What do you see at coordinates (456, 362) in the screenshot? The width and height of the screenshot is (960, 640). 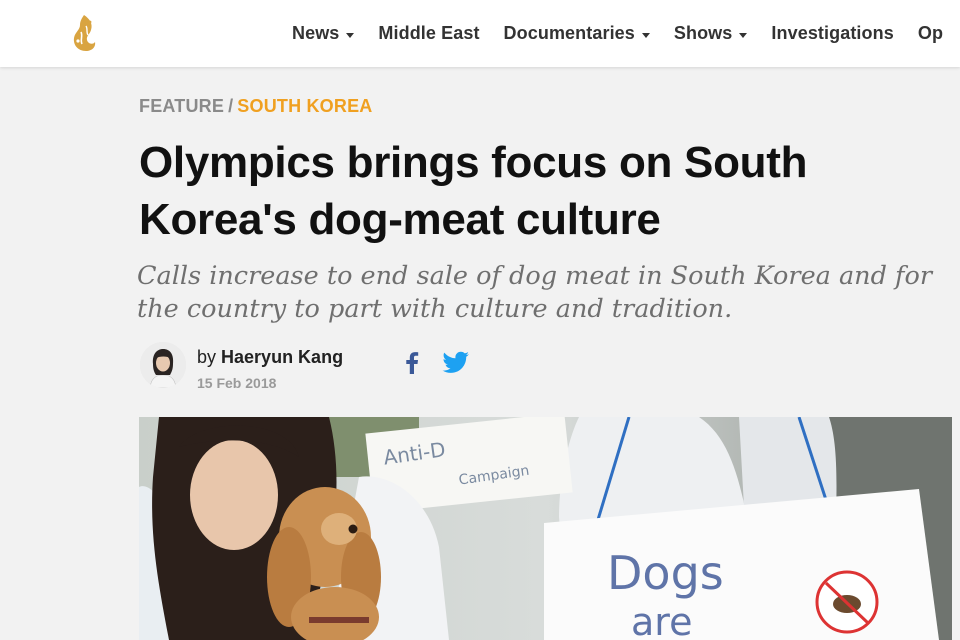 I see `twitter-icon` at bounding box center [456, 362].